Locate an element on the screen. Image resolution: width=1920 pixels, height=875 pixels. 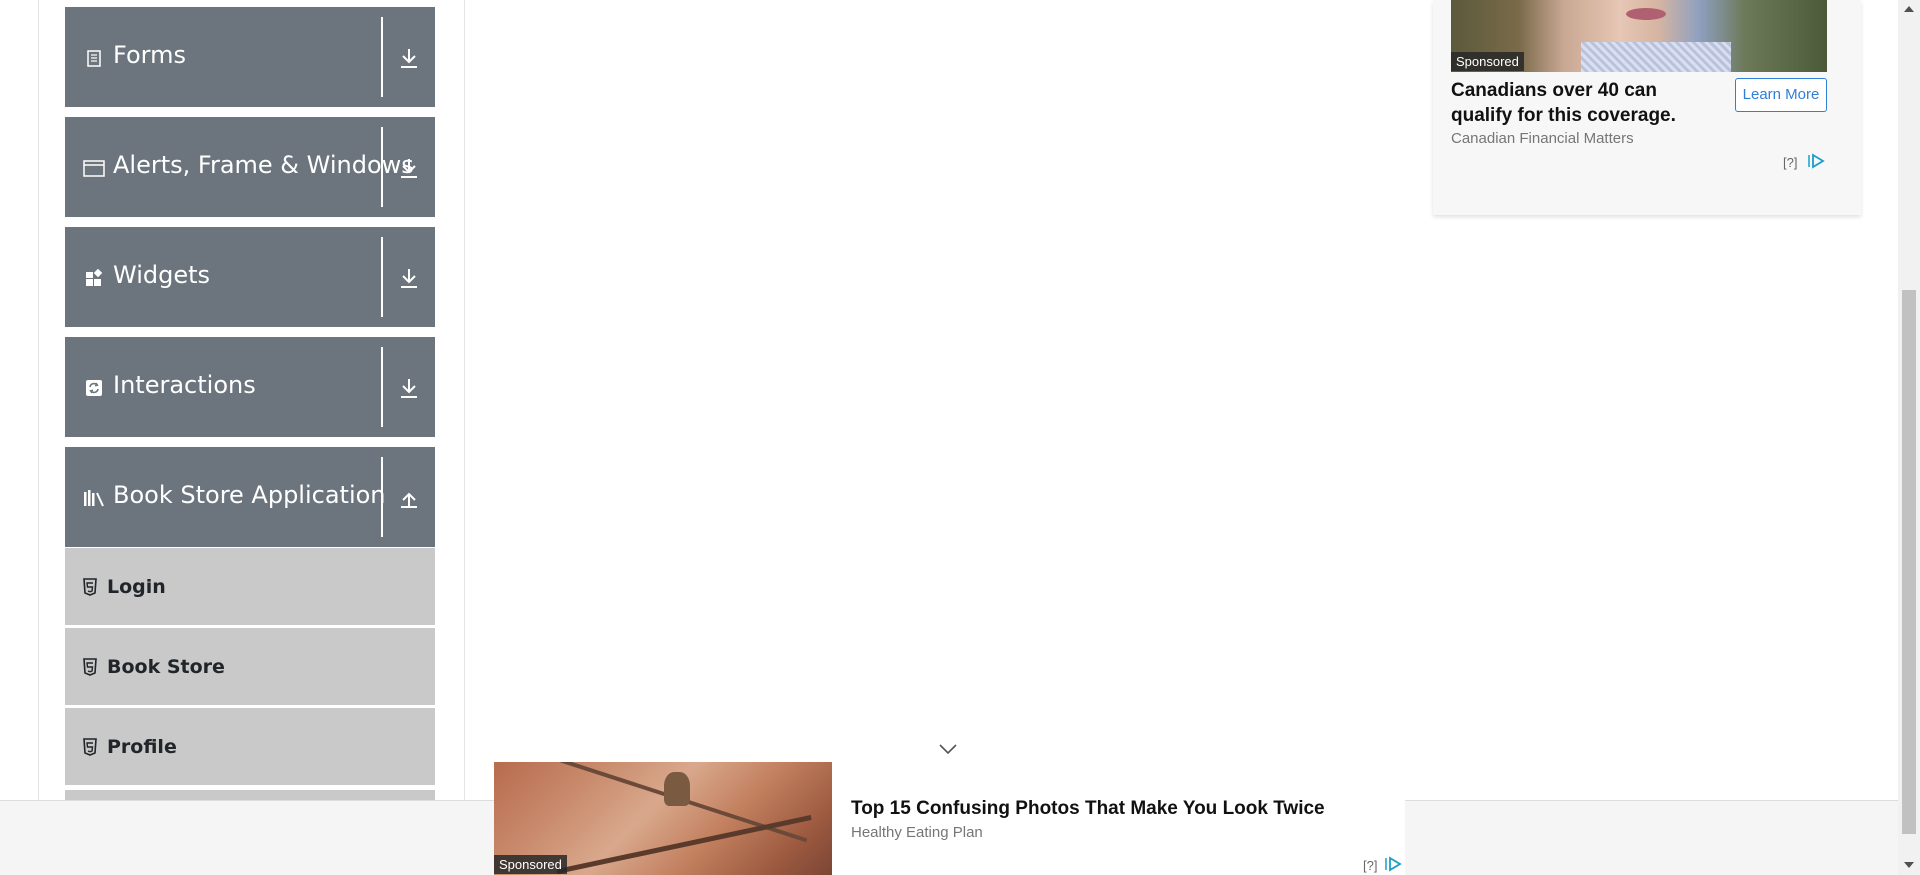
sidebar-group-book-store: Book Store Application is located at coordinates (250, 497).